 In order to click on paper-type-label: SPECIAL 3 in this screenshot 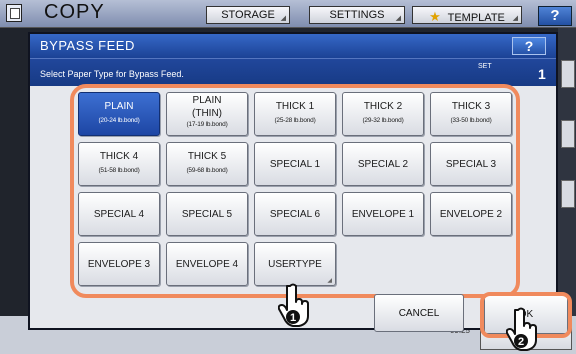, I will do `click(471, 164)`.